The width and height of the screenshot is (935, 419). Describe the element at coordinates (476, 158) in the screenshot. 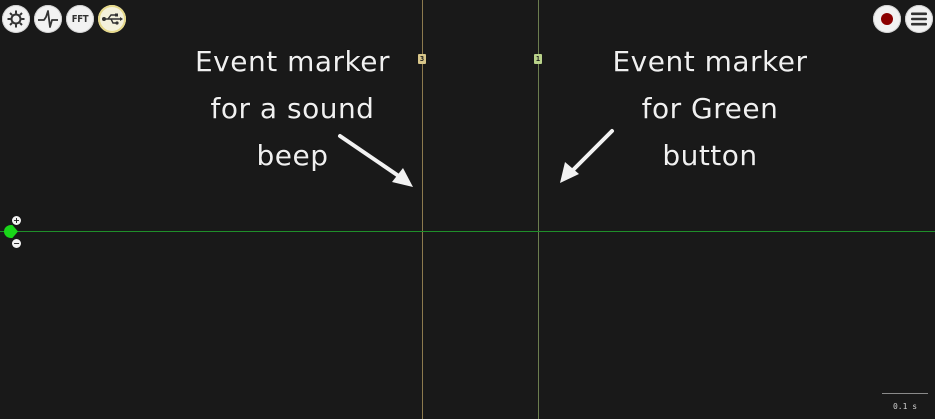

I see `annotation-arrows` at that location.